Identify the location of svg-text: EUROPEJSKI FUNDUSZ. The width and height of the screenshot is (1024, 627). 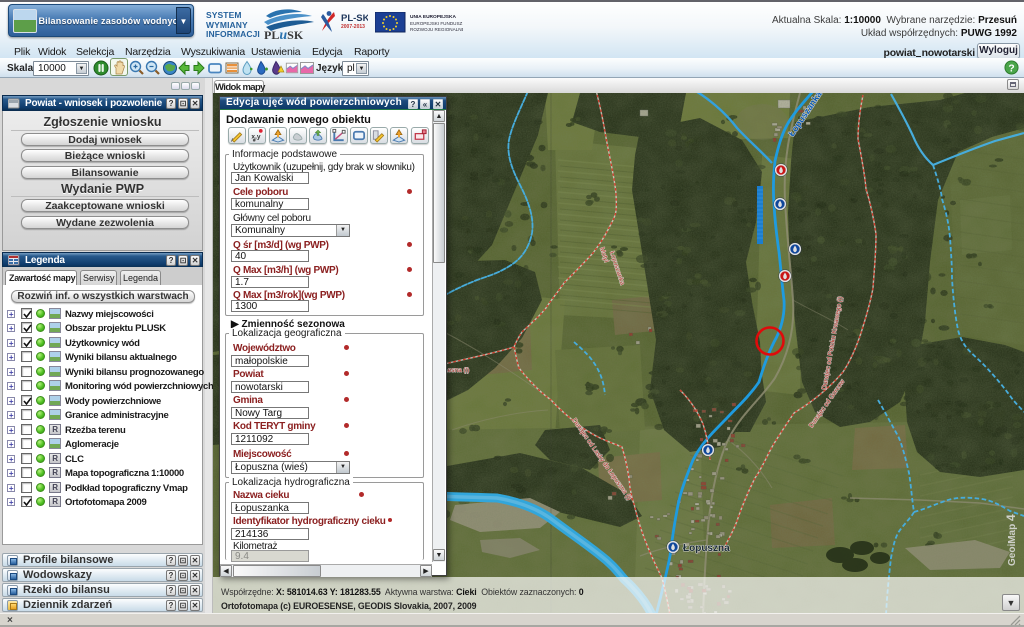
(436, 23).